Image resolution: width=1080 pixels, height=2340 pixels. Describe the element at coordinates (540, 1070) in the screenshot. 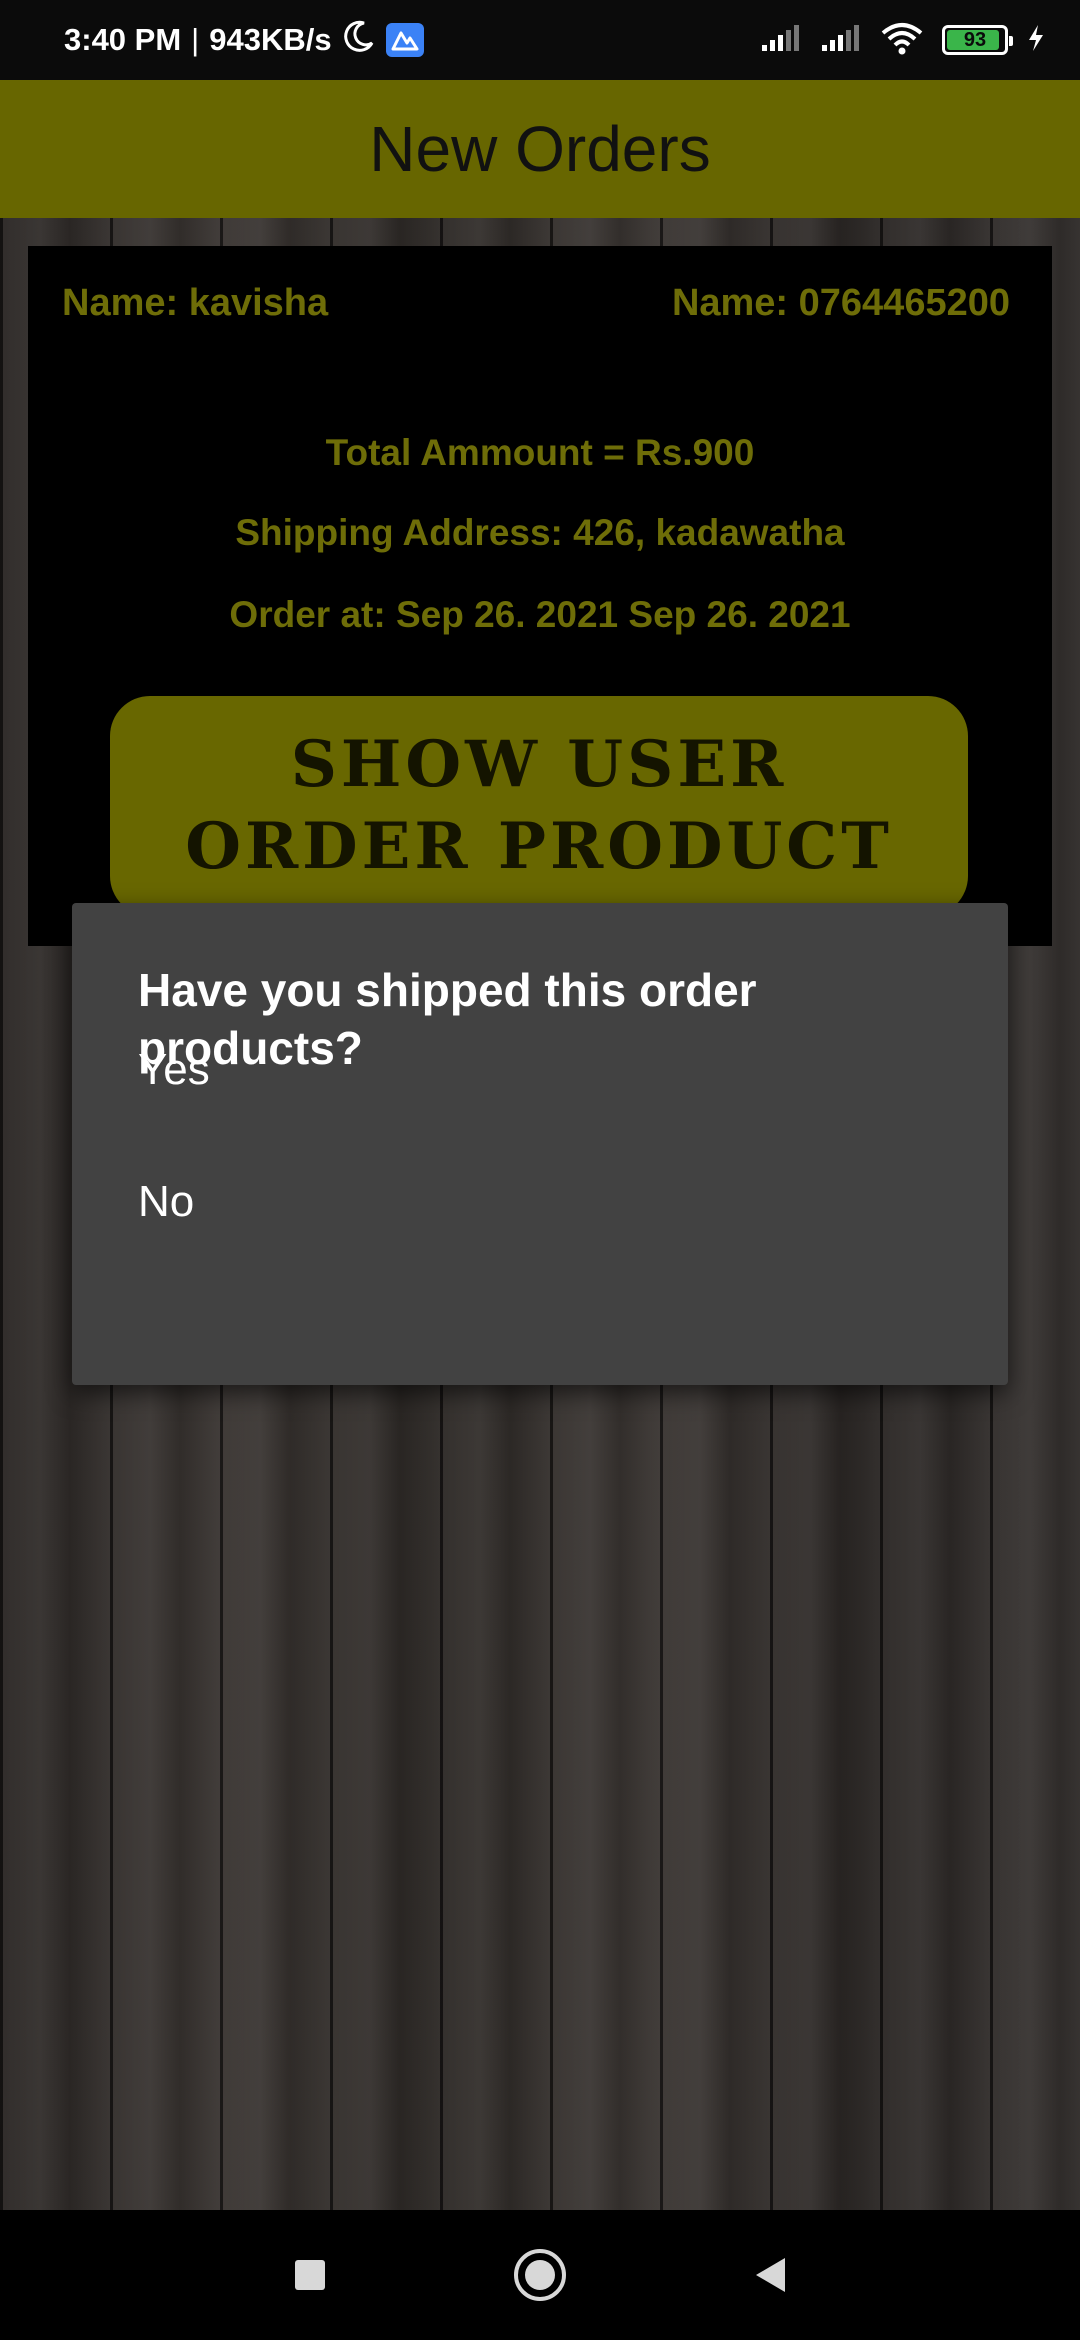

I see `dialog-option-yes: Yes` at that location.